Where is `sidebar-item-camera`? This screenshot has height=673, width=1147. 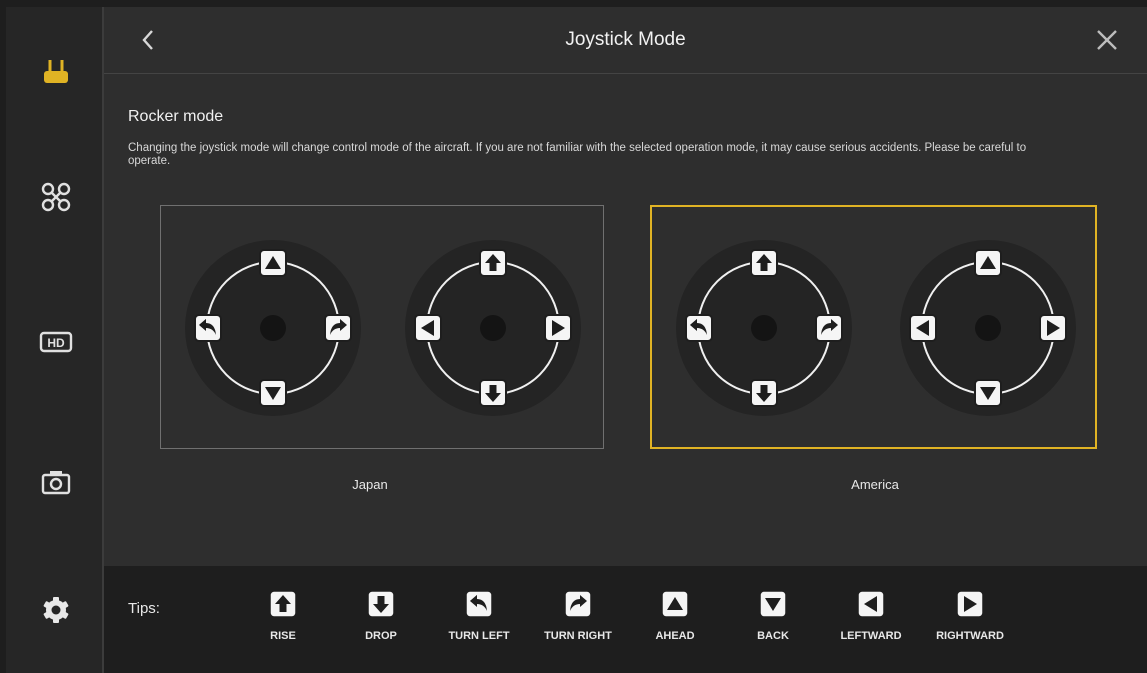
sidebar-item-camera is located at coordinates (56, 482).